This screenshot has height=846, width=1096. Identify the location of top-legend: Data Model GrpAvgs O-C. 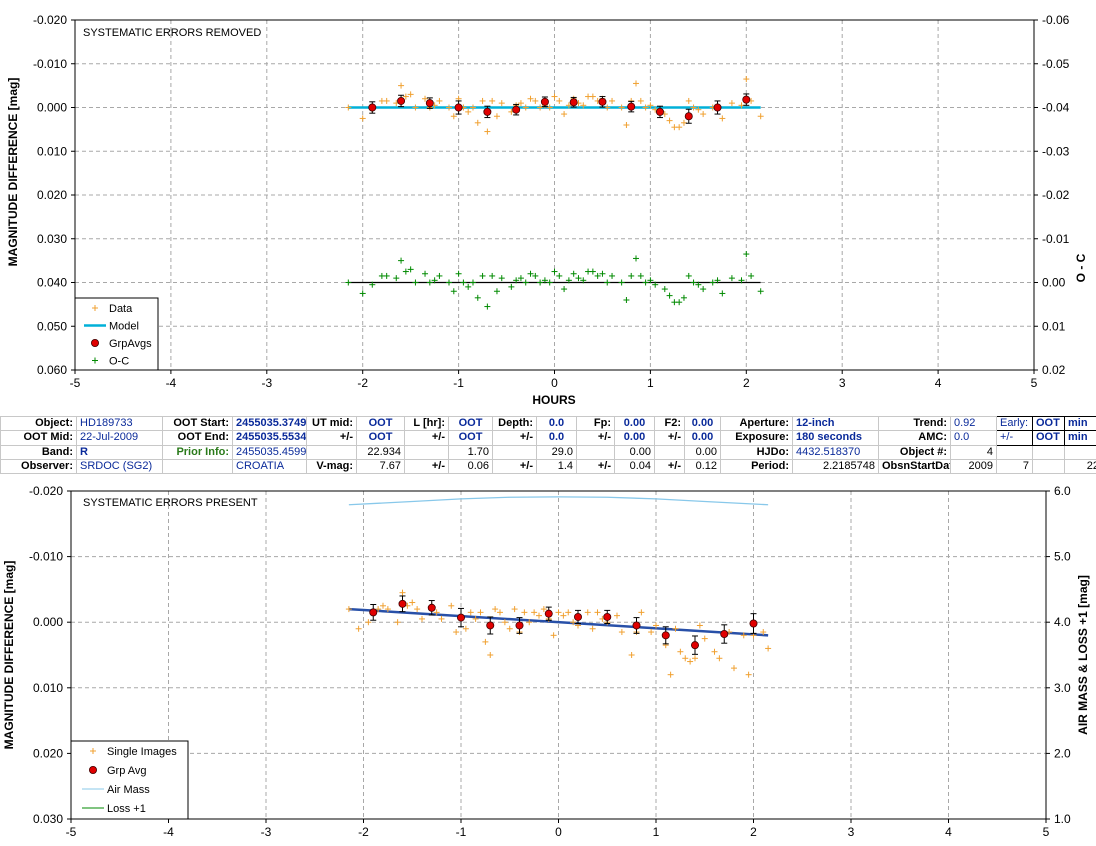
(116, 334).